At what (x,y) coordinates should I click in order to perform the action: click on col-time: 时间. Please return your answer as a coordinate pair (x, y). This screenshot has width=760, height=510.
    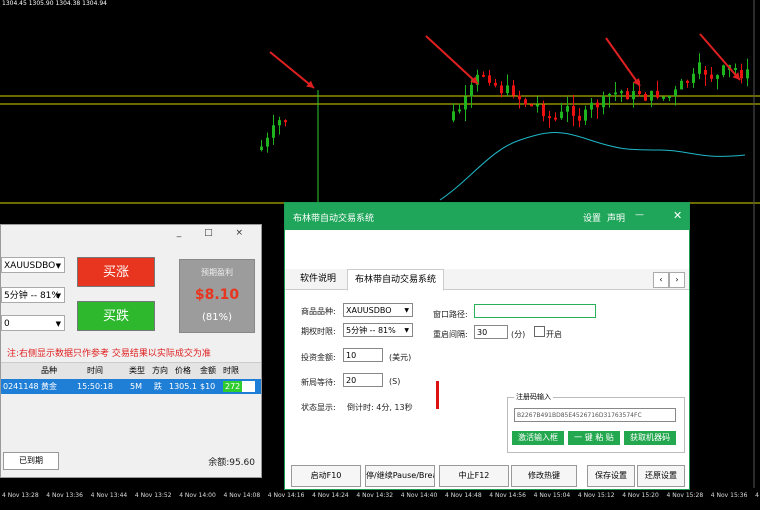
    Looking at the image, I should click on (95, 370).